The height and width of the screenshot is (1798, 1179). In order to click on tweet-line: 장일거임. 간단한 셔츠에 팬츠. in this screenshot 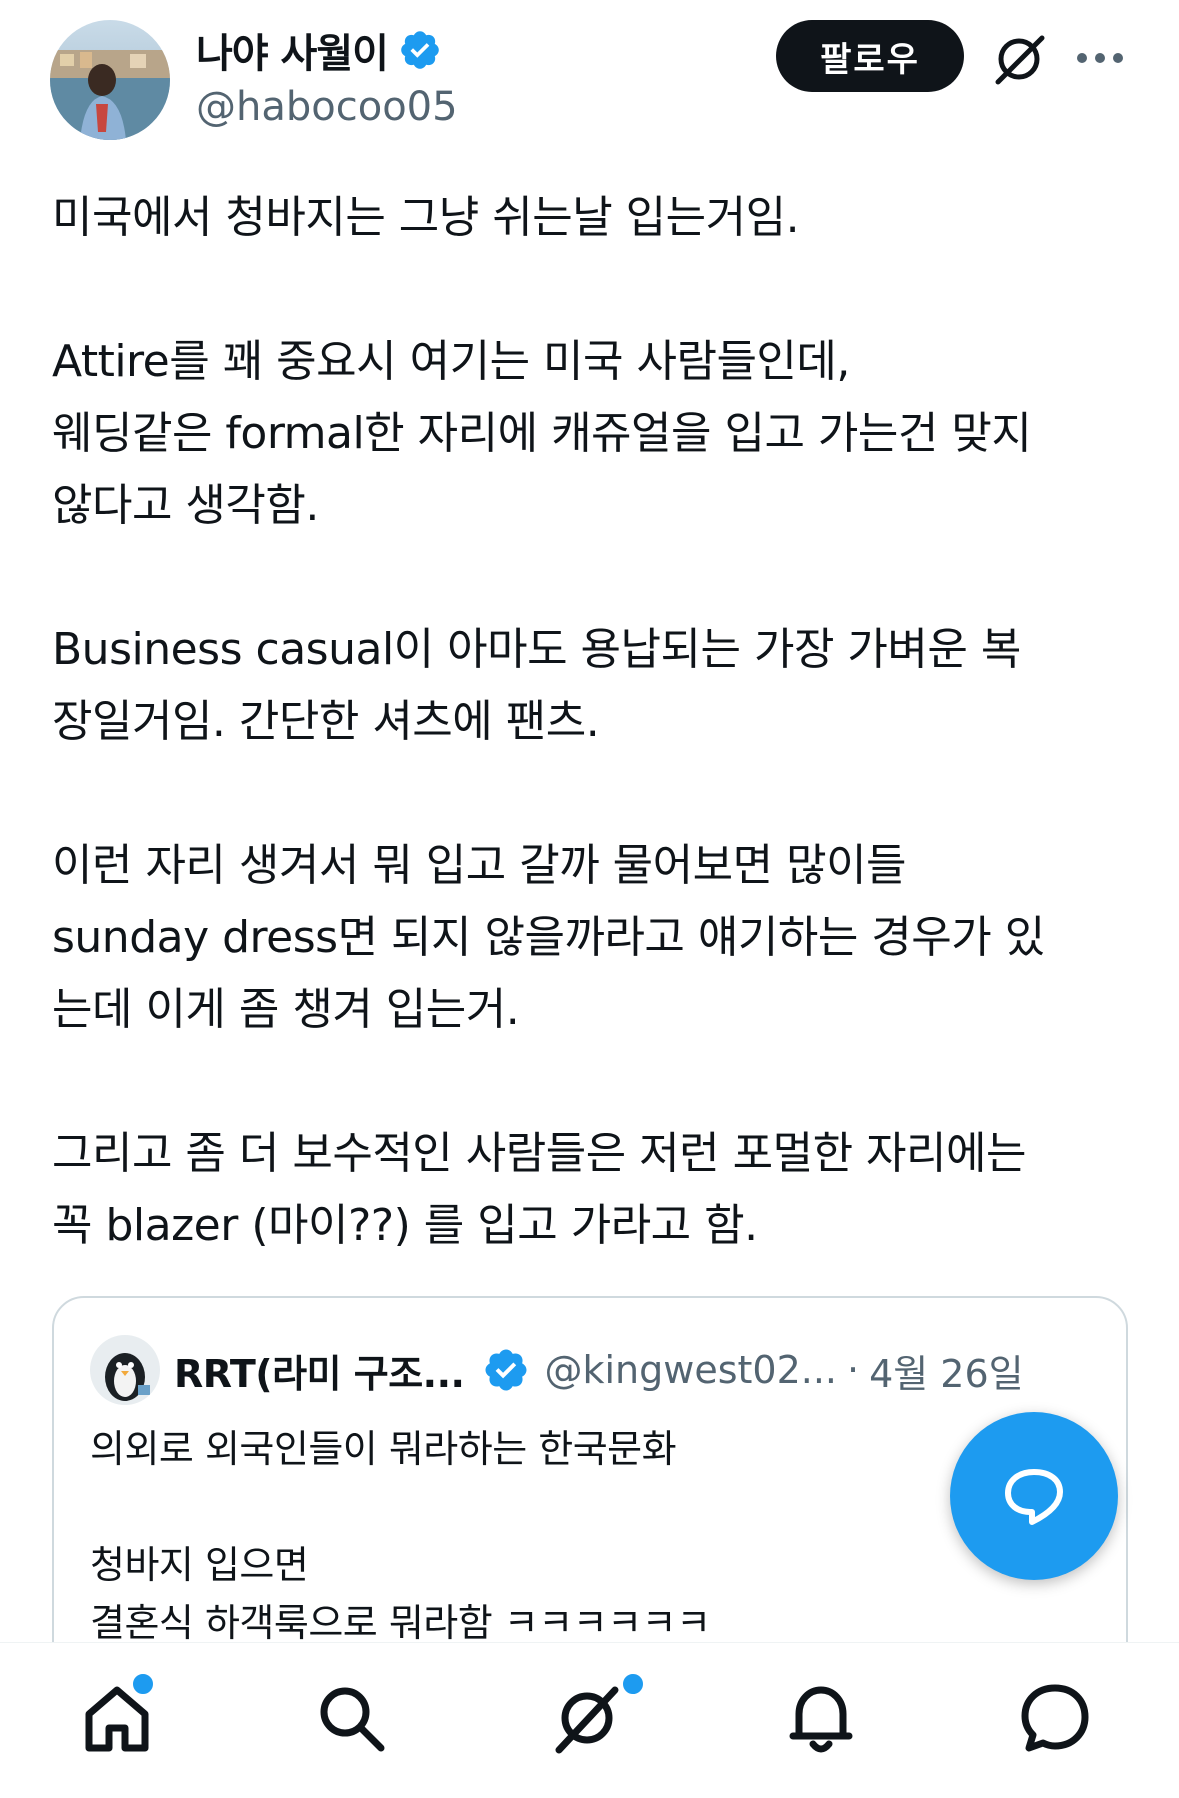, I will do `click(326, 721)`.